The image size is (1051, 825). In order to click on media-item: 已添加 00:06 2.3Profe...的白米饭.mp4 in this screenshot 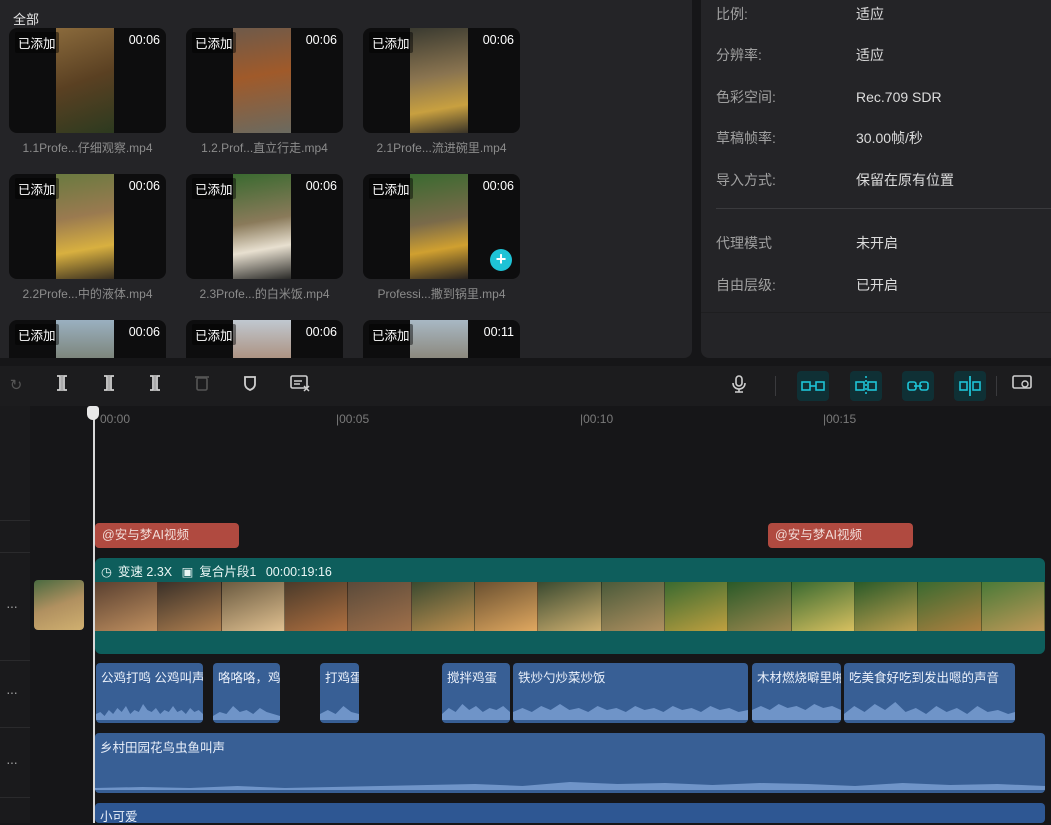, I will do `click(264, 238)`.